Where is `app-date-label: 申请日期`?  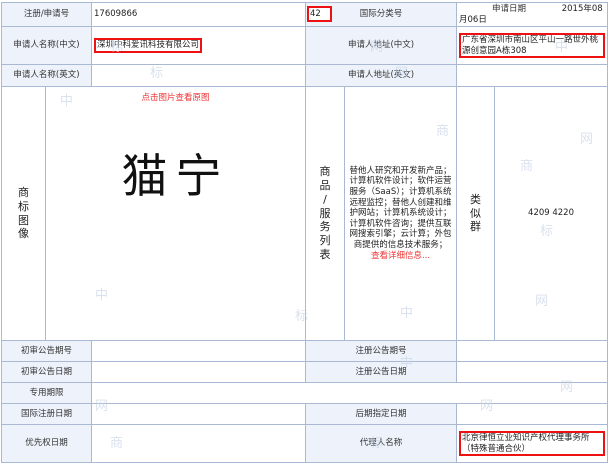 app-date-label: 申请日期 is located at coordinates (509, 8).